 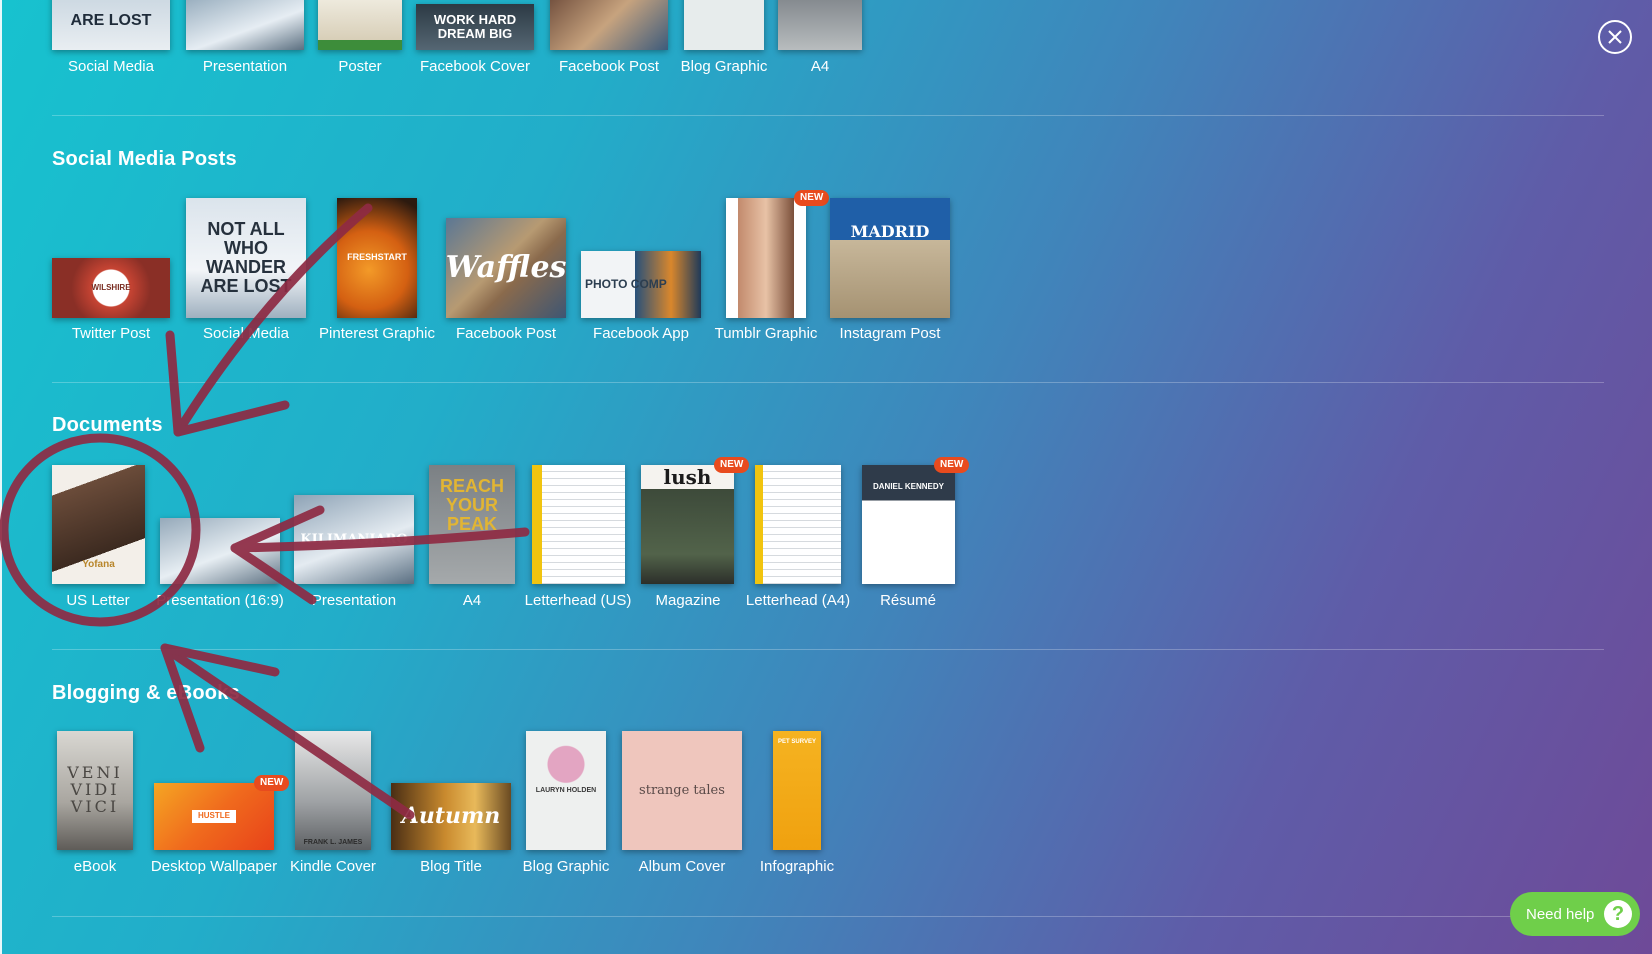 I want to click on thumb-us-letter: Yofana, so click(x=98, y=524).